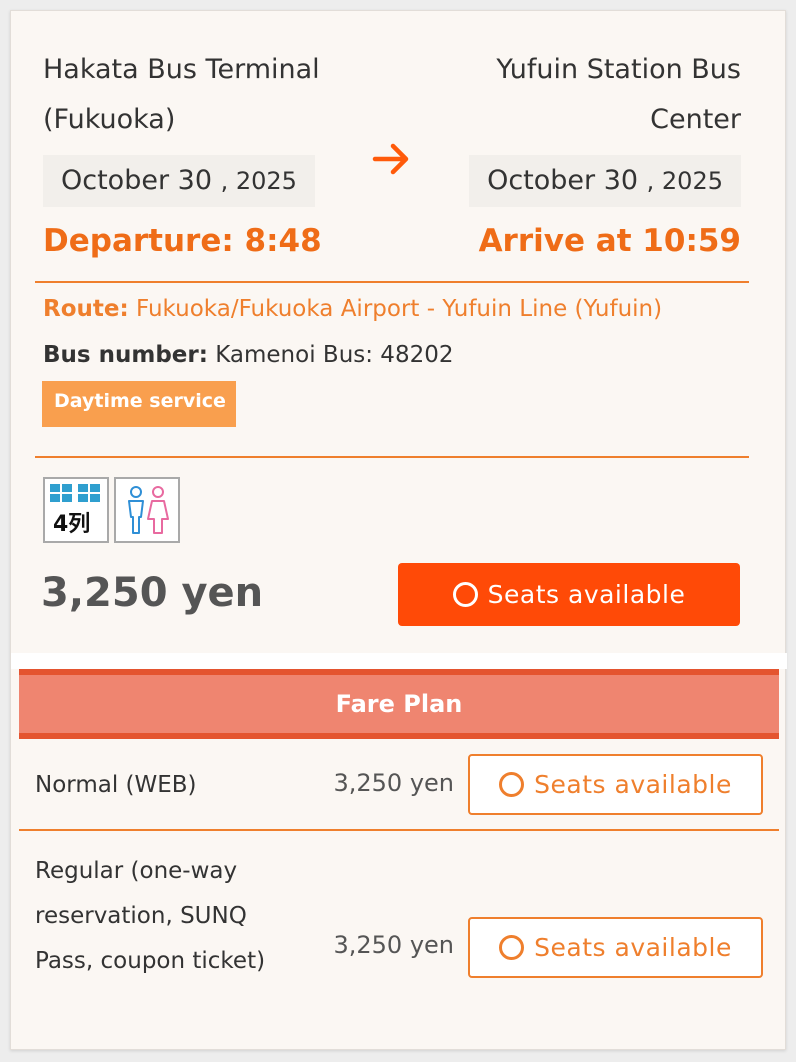 The width and height of the screenshot is (796, 1062). I want to click on arrival-time: Arrive at 10:59, so click(609, 241).